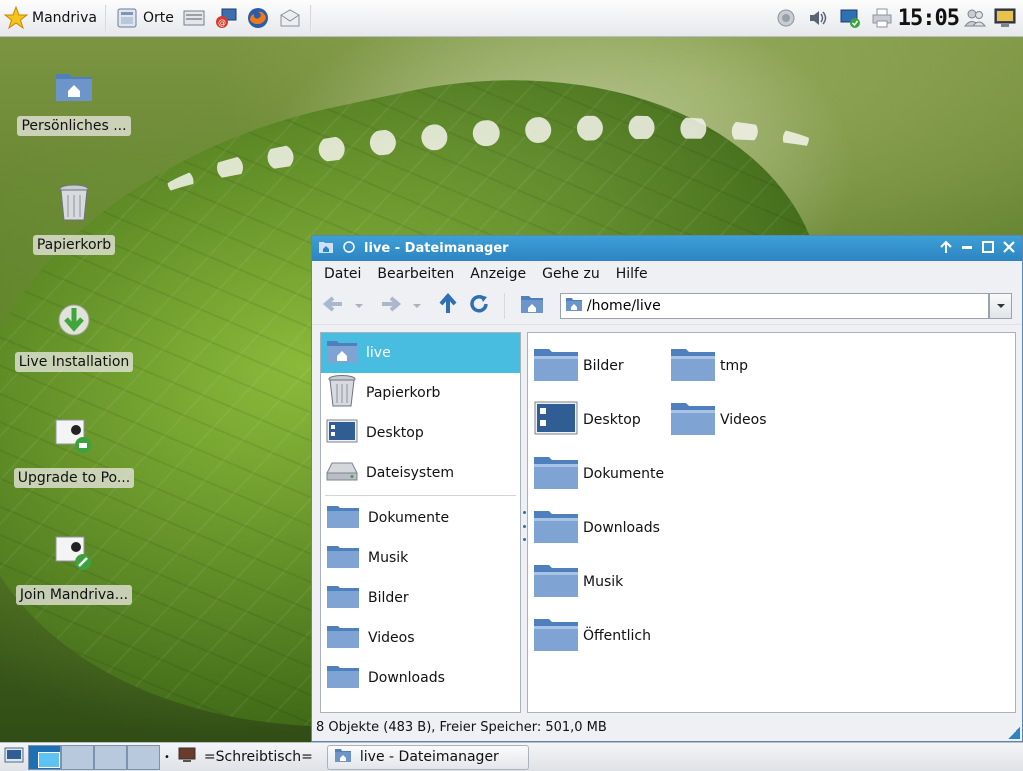 The image size is (1023, 771). I want to click on desktop-name-label: =Schreibtisch=, so click(258, 757).